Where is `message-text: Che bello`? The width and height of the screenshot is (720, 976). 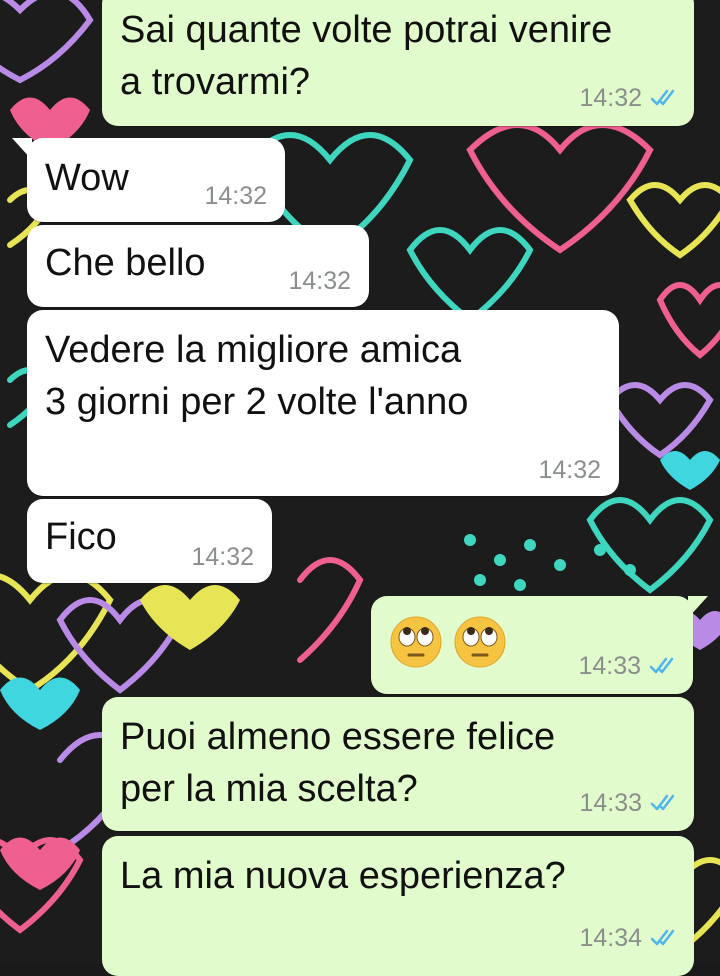 message-text: Che bello is located at coordinates (125, 263).